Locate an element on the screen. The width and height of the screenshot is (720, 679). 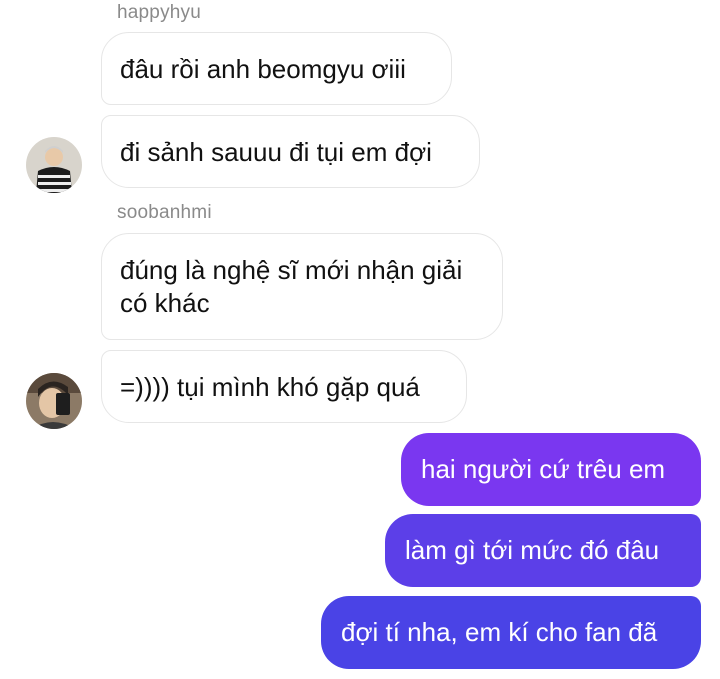
message-text: đợi tí nha, em kí cho fan đã is located at coordinates (499, 632).